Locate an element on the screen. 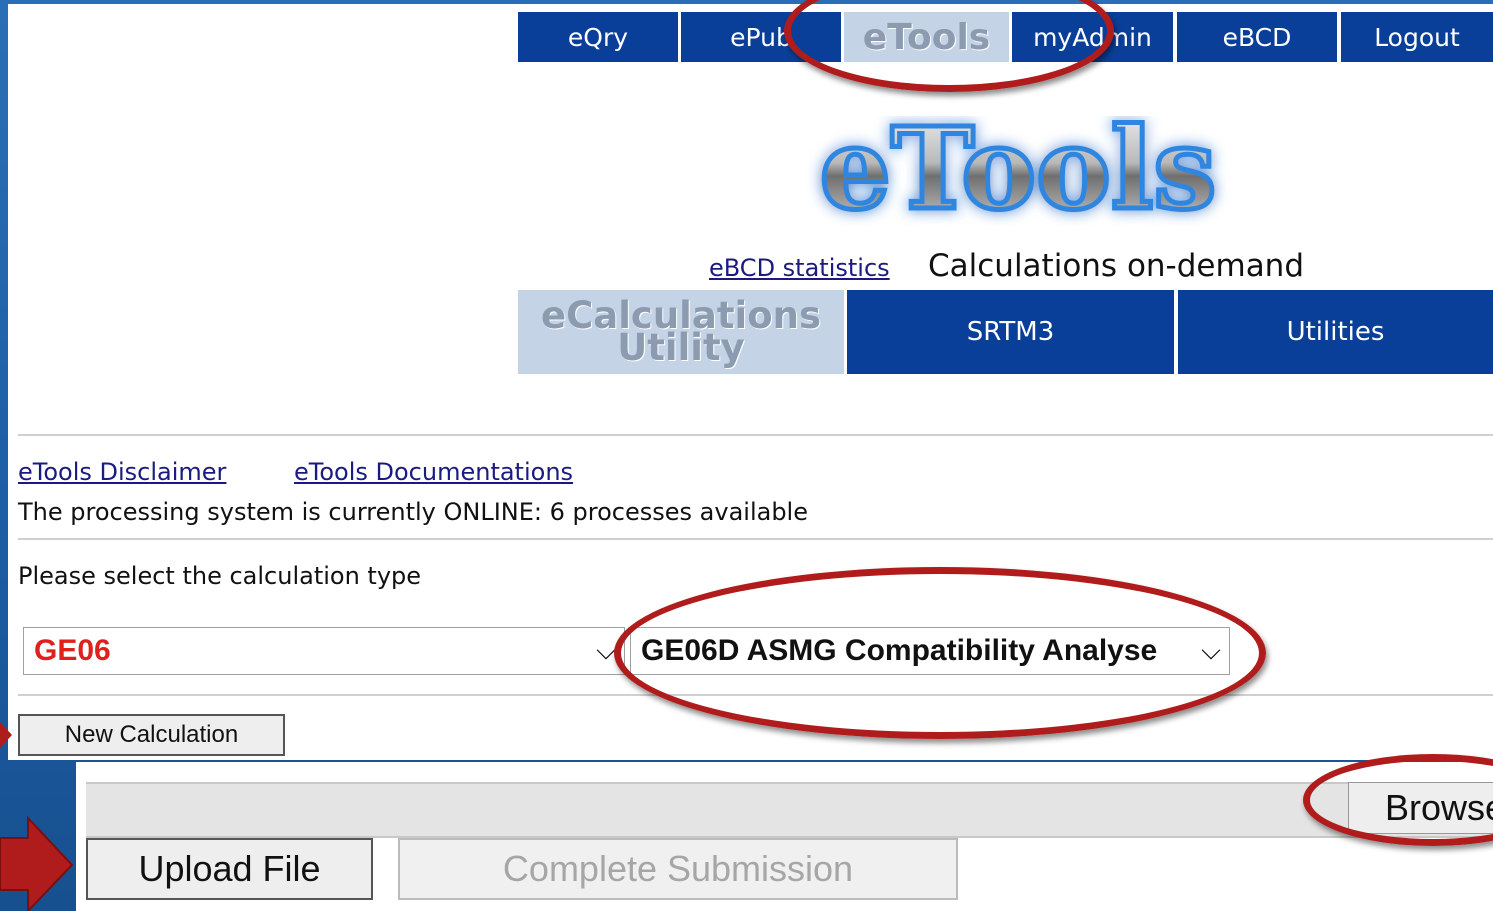  upload-file-button: Upload File is located at coordinates (229, 869).